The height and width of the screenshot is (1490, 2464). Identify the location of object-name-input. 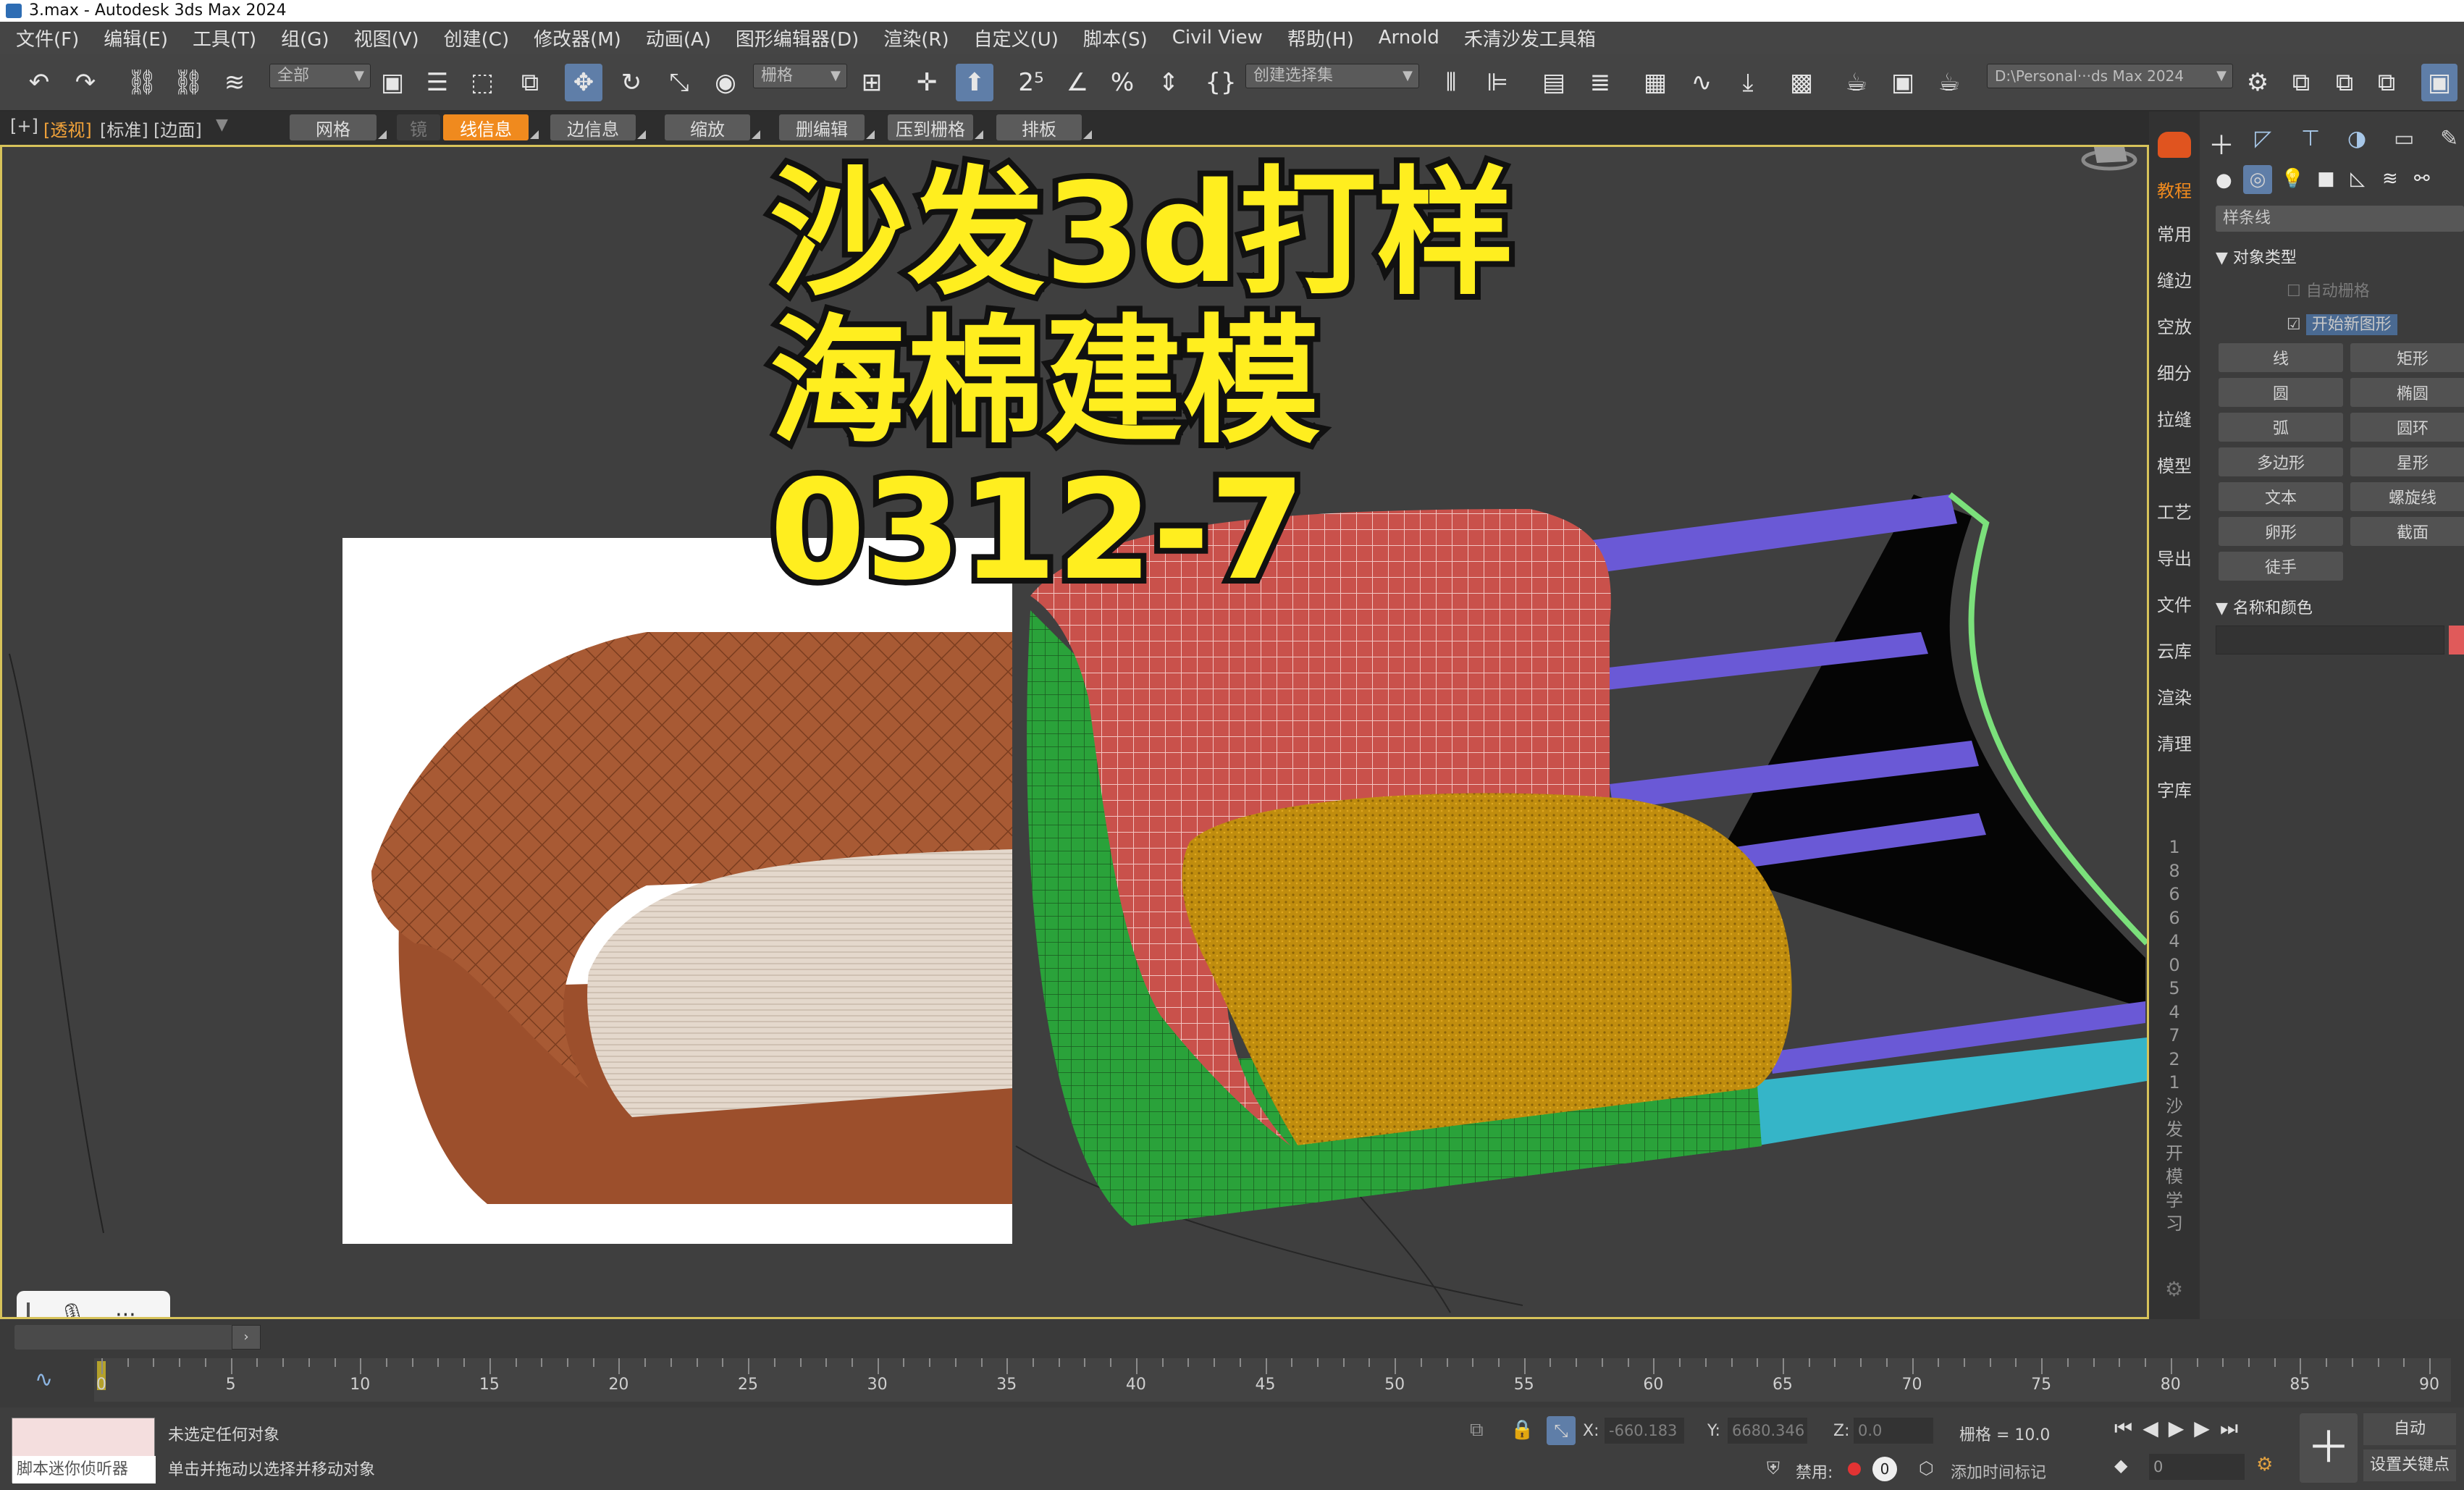
(2330, 640).